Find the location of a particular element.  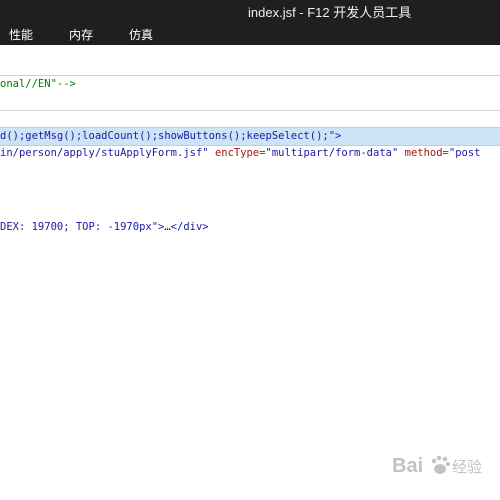

window-title: index.jsf - F12 开发人员工具 is located at coordinates (330, 12).